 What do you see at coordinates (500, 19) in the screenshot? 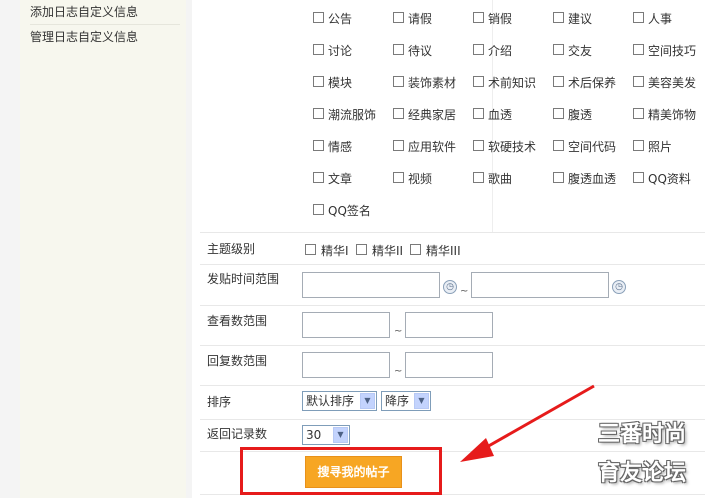
I see `category-label: 销假` at bounding box center [500, 19].